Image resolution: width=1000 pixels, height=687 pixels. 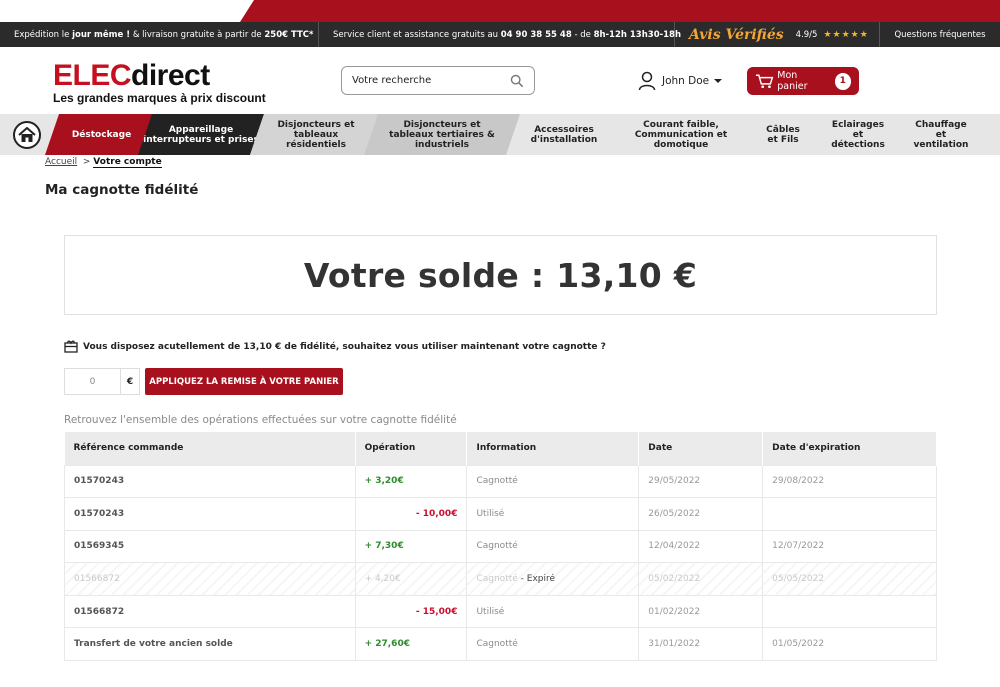 I want to click on col-header-expiration: Date d'expiration, so click(x=849, y=448).